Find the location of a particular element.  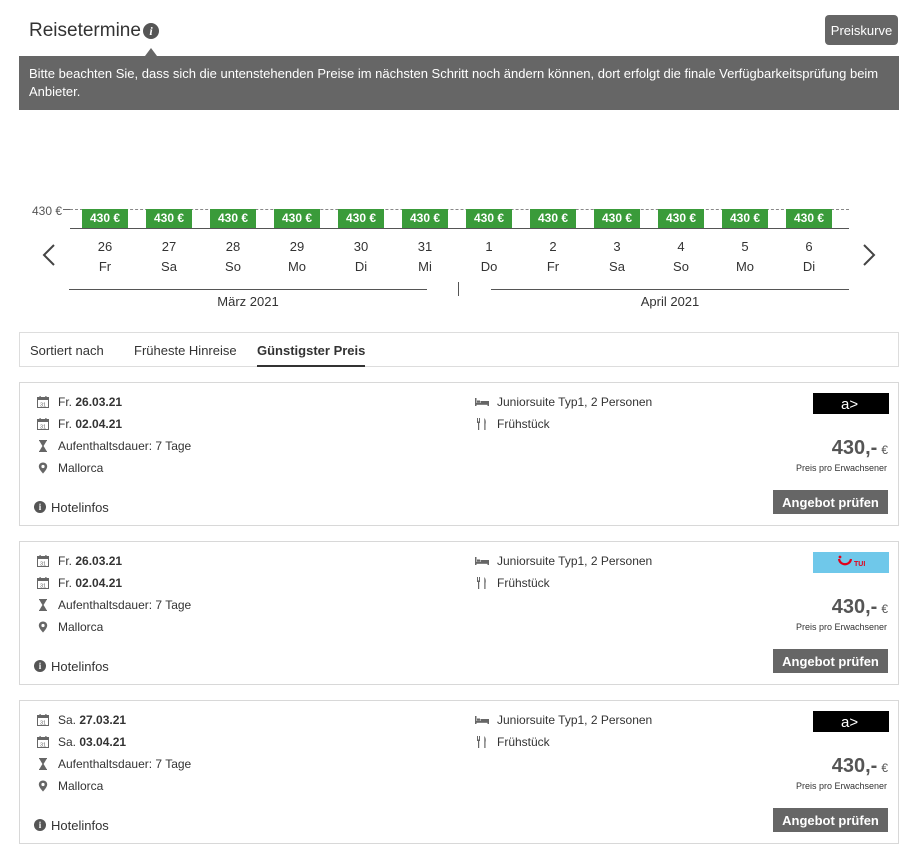

calendar-day-weekday: Mo is located at coordinates (745, 266).